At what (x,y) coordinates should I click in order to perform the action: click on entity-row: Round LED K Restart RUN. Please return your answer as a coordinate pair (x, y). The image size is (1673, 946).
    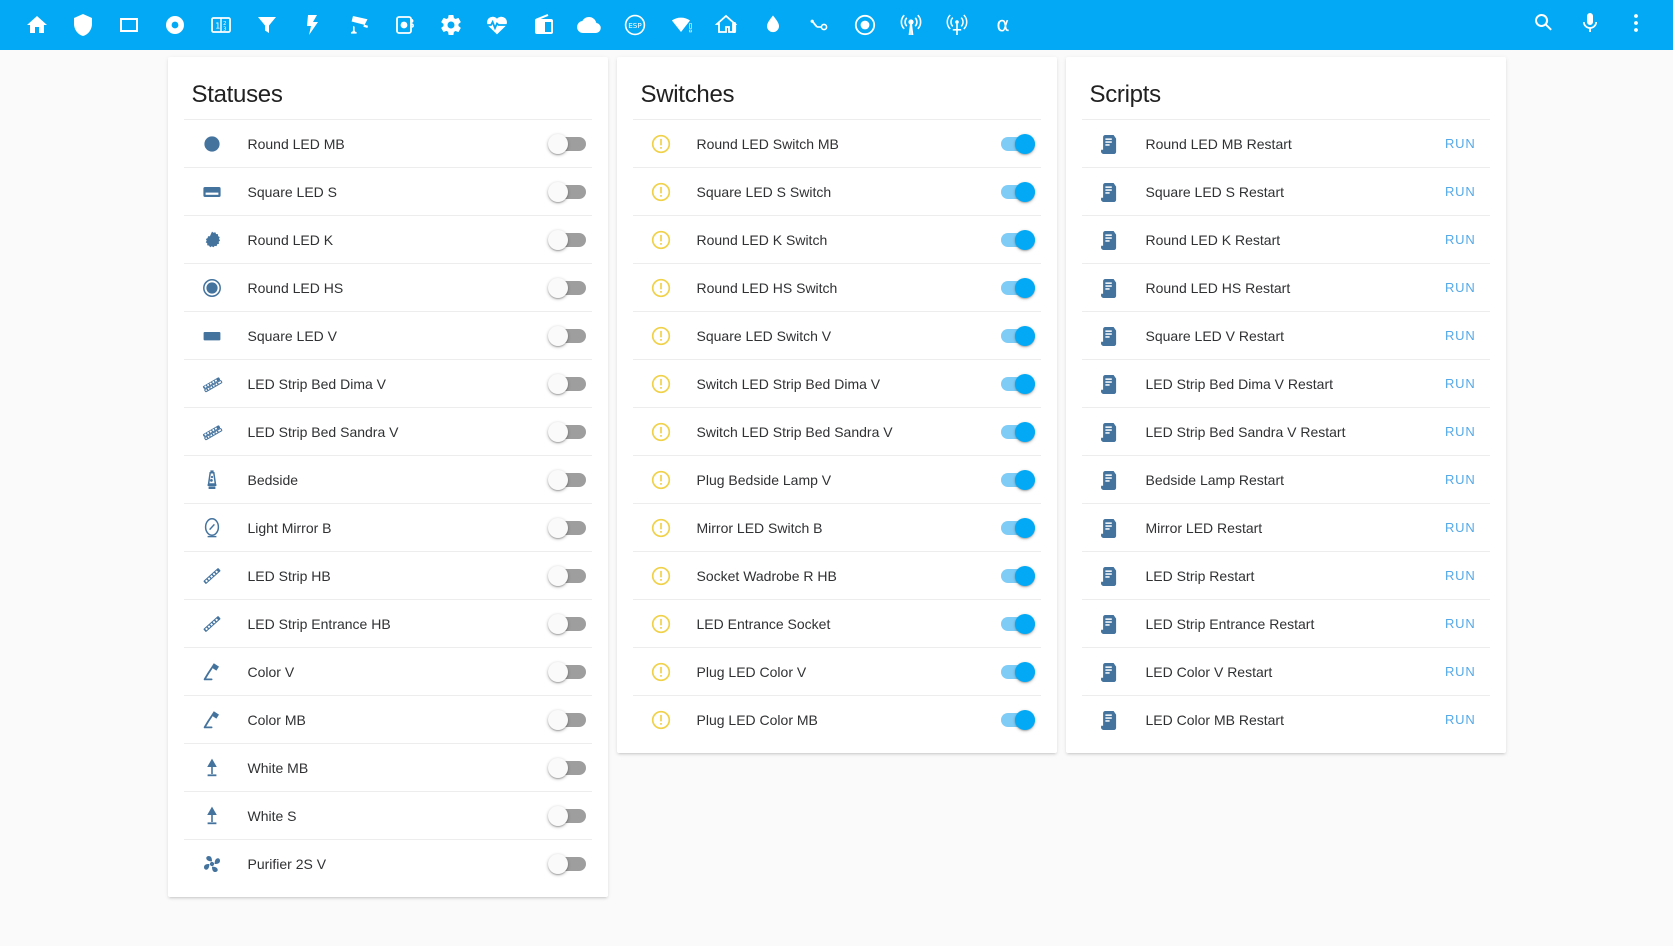
    Looking at the image, I should click on (1285, 239).